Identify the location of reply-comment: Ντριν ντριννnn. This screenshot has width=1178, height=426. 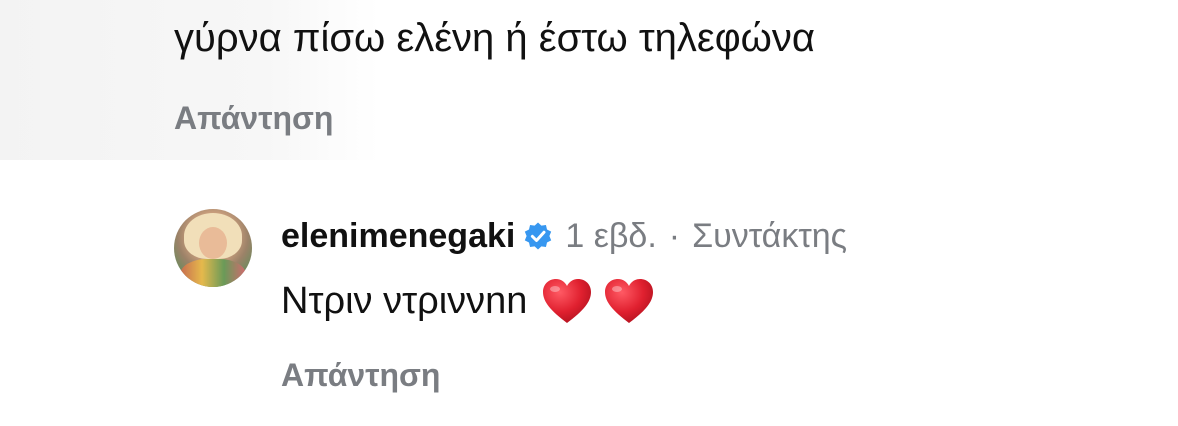
(468, 301).